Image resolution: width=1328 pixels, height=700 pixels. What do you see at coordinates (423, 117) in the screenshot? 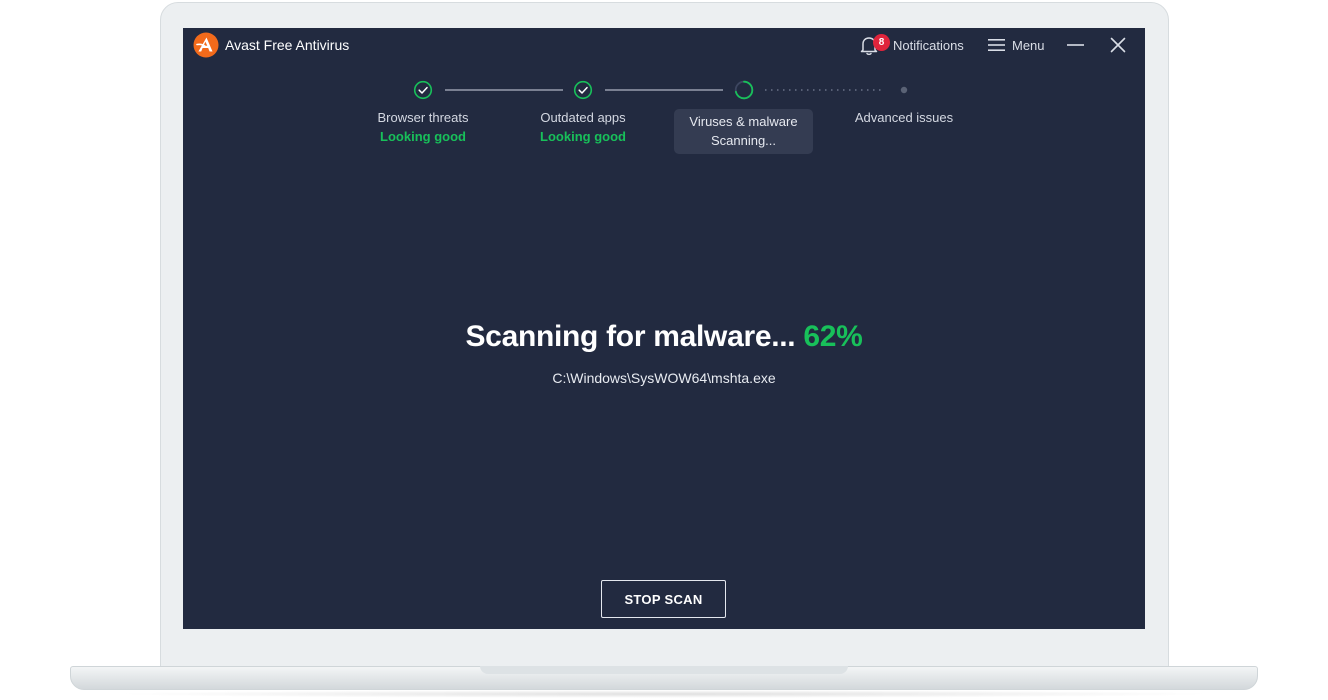
I see `step-label: Browser threats` at bounding box center [423, 117].